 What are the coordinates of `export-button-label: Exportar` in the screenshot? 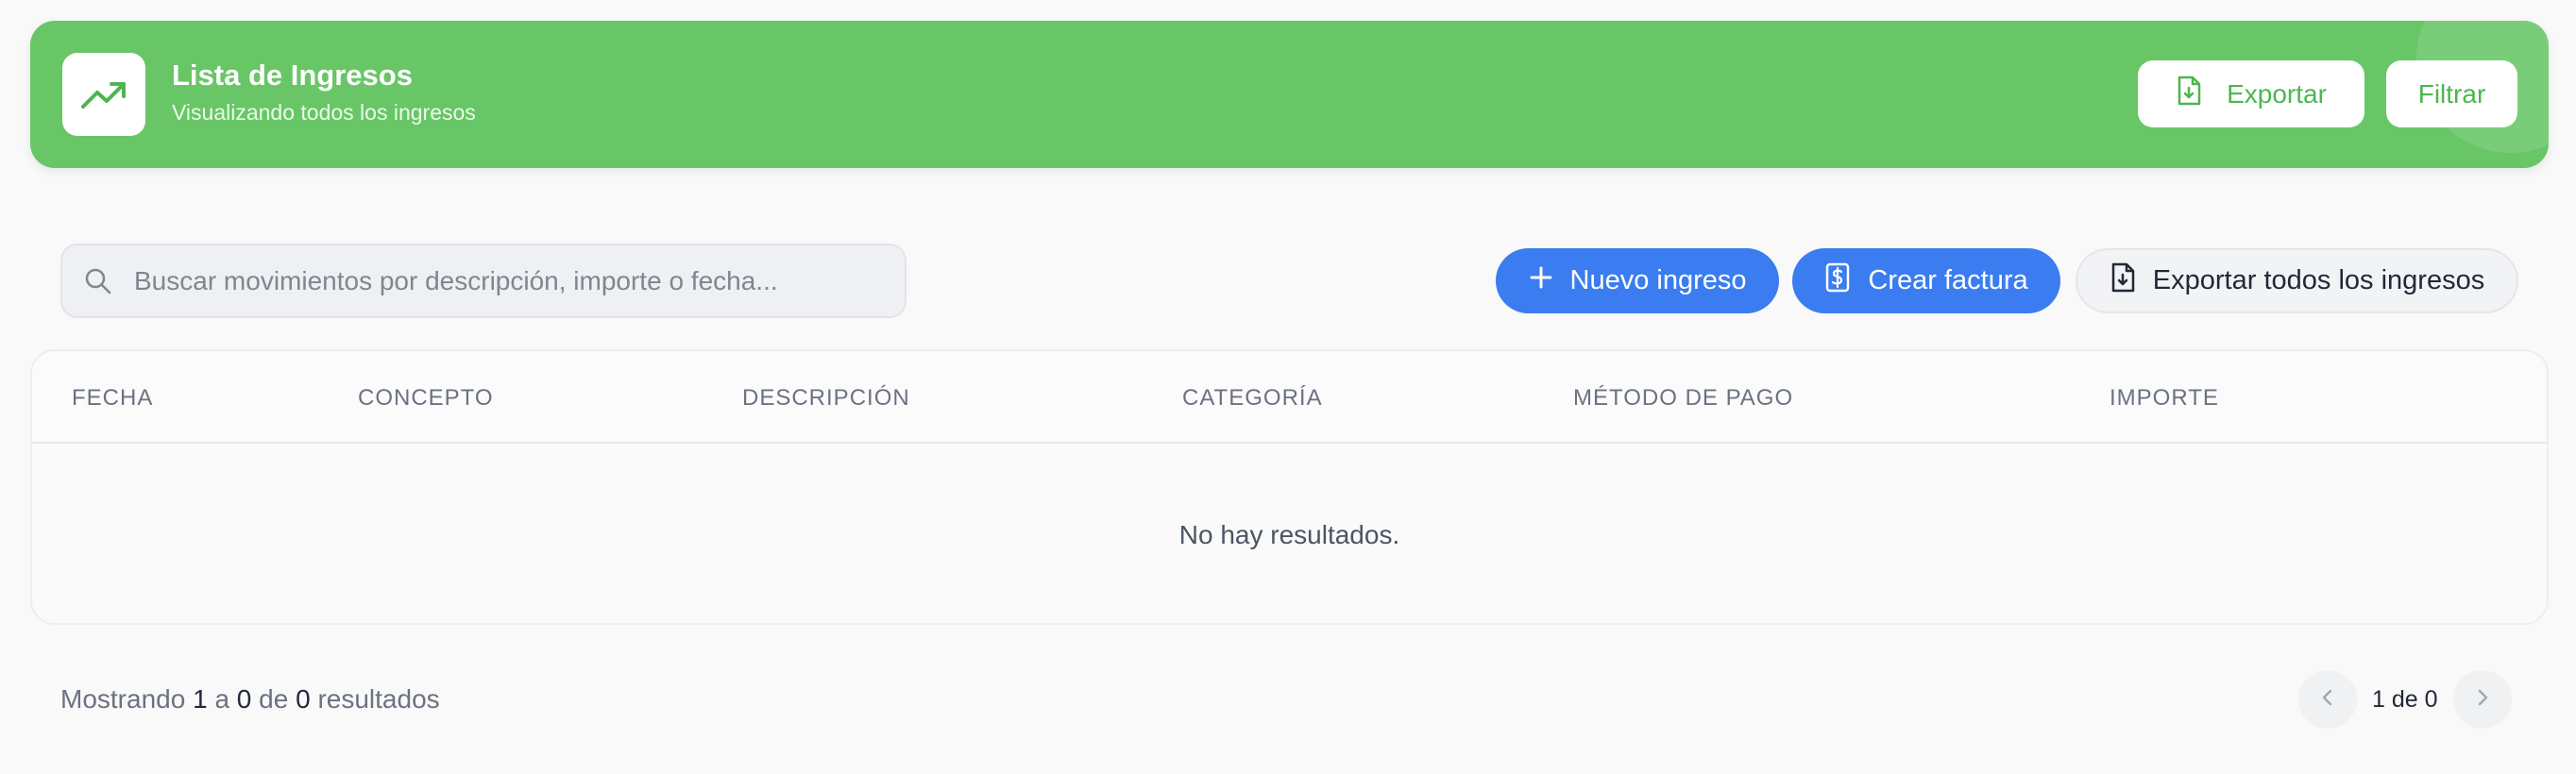 It's located at (2277, 93).